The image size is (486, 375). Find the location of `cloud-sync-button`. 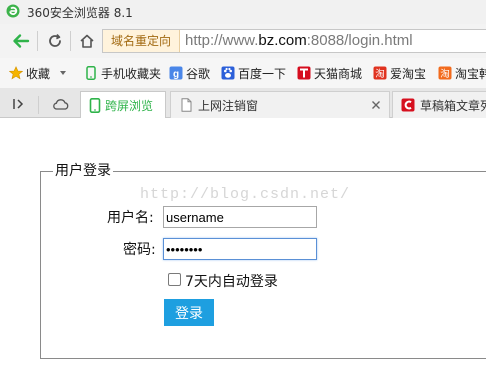

cloud-sync-button is located at coordinates (61, 104).